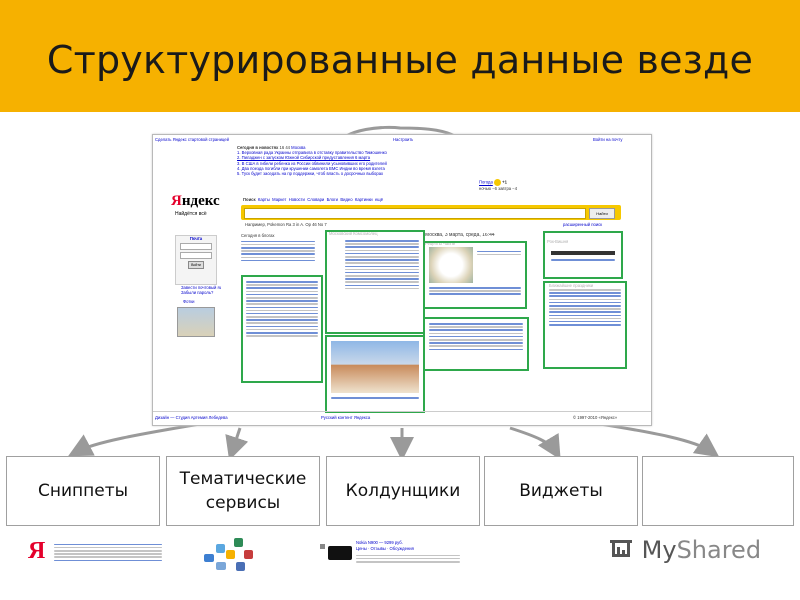  What do you see at coordinates (486, 182) in the screenshot?
I see `weather-link: Погода` at bounding box center [486, 182].